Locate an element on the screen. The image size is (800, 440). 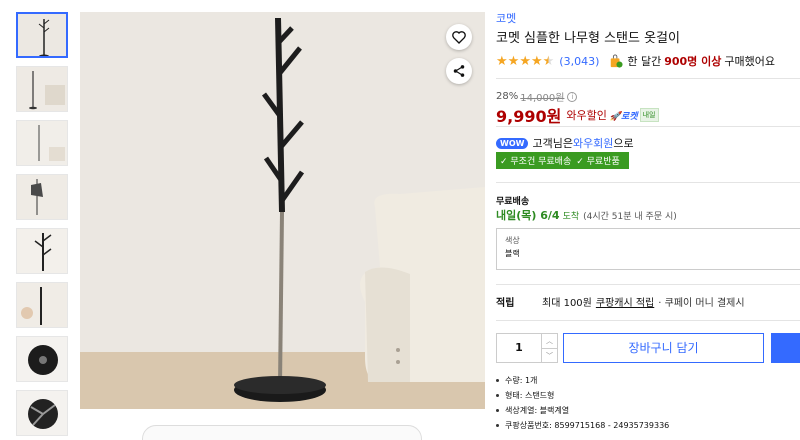
thumbnail-list is located at coordinates (42, 226).